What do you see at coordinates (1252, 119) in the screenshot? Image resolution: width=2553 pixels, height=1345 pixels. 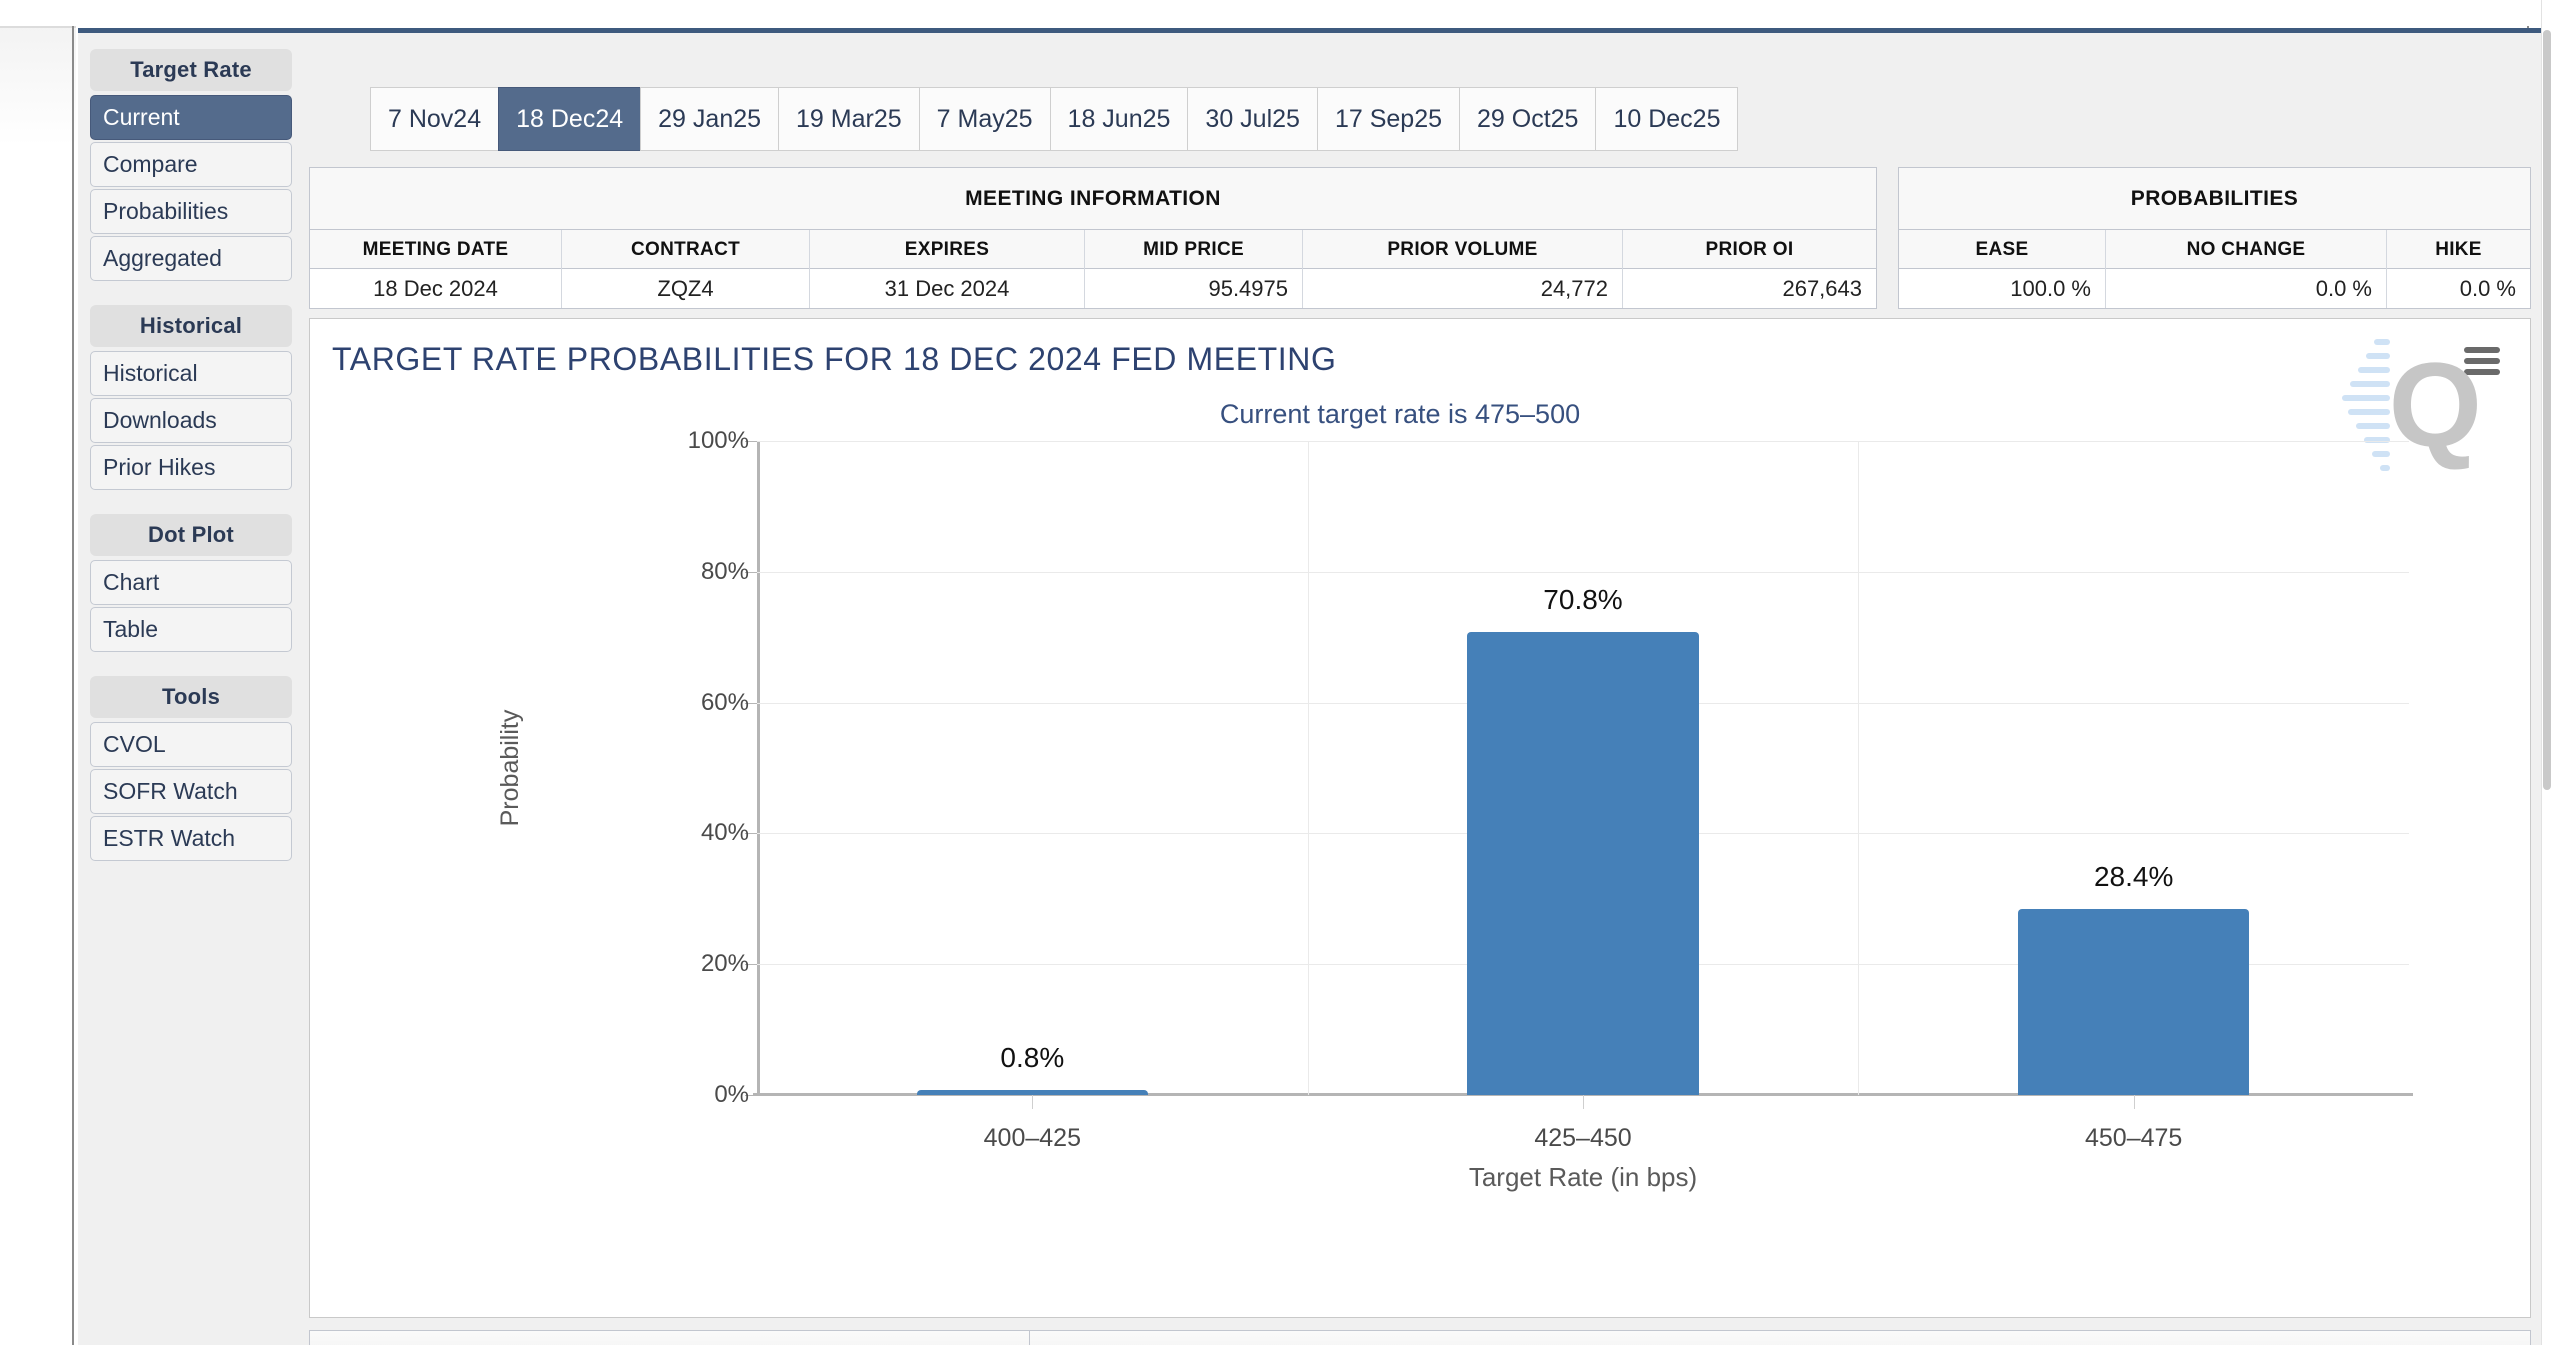 I see `tab-30-jul25: 30 Jul25` at bounding box center [1252, 119].